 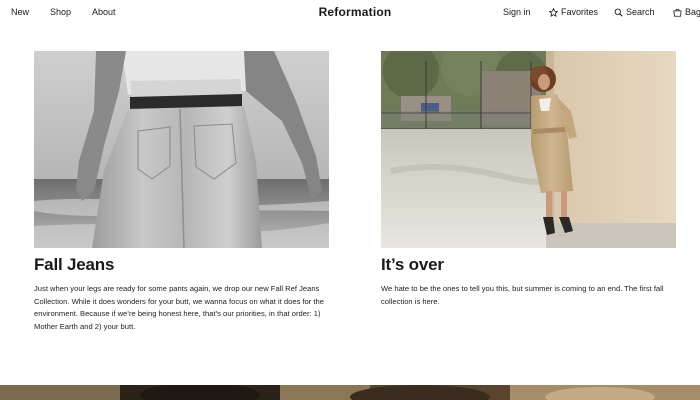 I want to click on search-label: Search, so click(x=640, y=12).